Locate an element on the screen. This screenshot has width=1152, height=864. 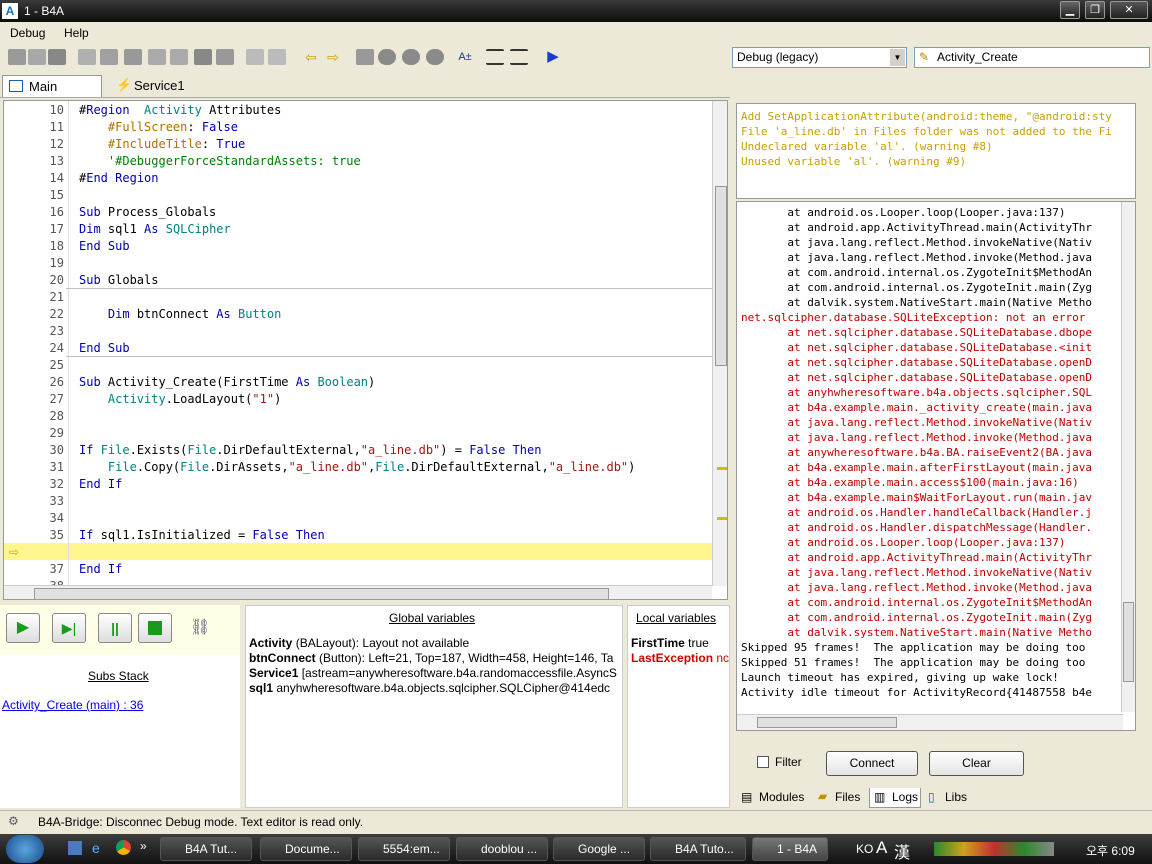
module-select: ✎ Activity_Create is located at coordinates (1032, 57).